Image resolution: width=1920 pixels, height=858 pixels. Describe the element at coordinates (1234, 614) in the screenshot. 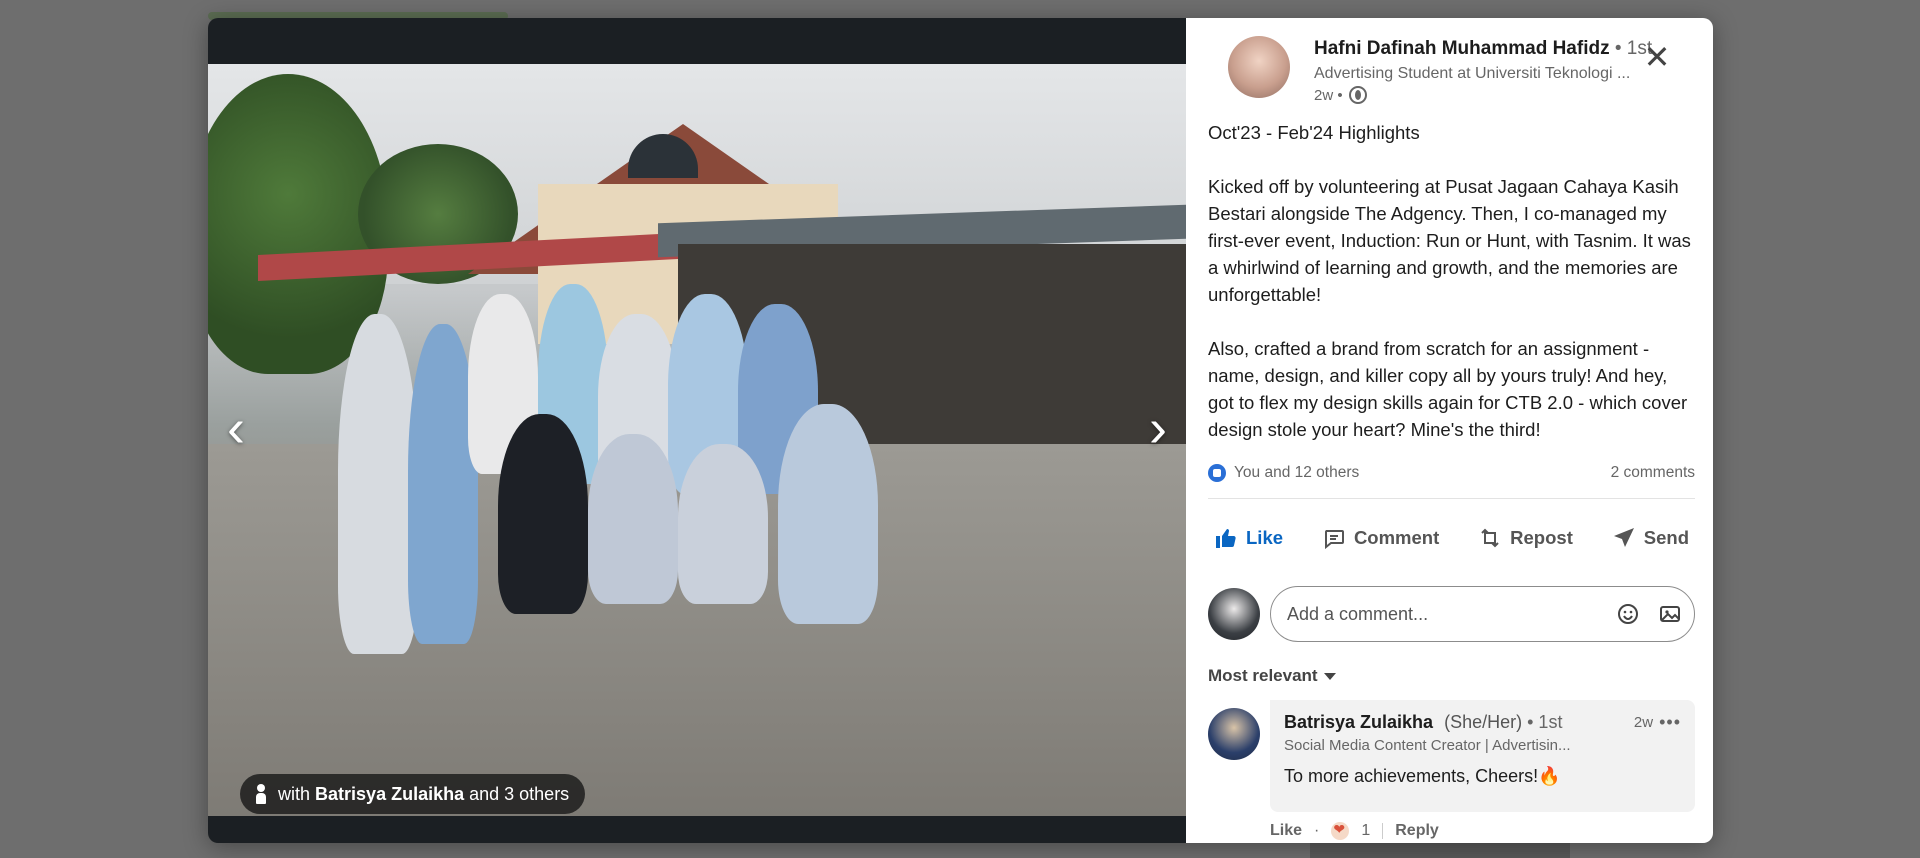

I see `current-user-avatar` at that location.